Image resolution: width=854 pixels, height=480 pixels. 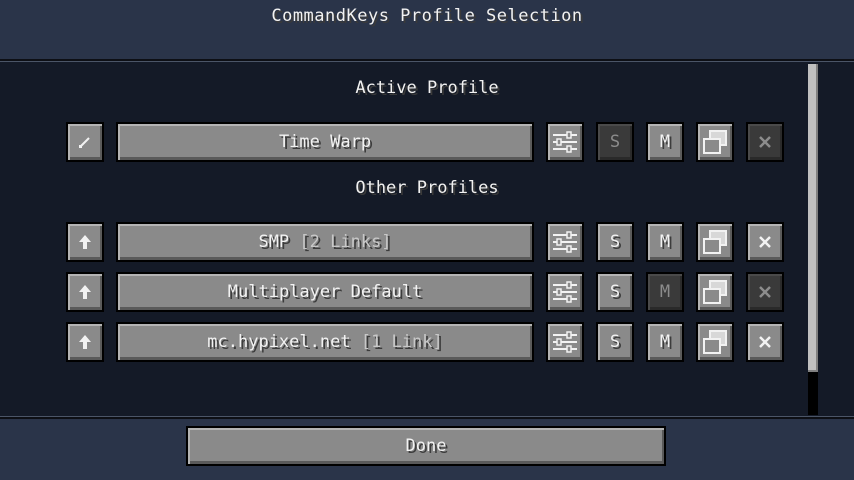 What do you see at coordinates (813, 218) in the screenshot?
I see `scrollbar-thumb` at bounding box center [813, 218].